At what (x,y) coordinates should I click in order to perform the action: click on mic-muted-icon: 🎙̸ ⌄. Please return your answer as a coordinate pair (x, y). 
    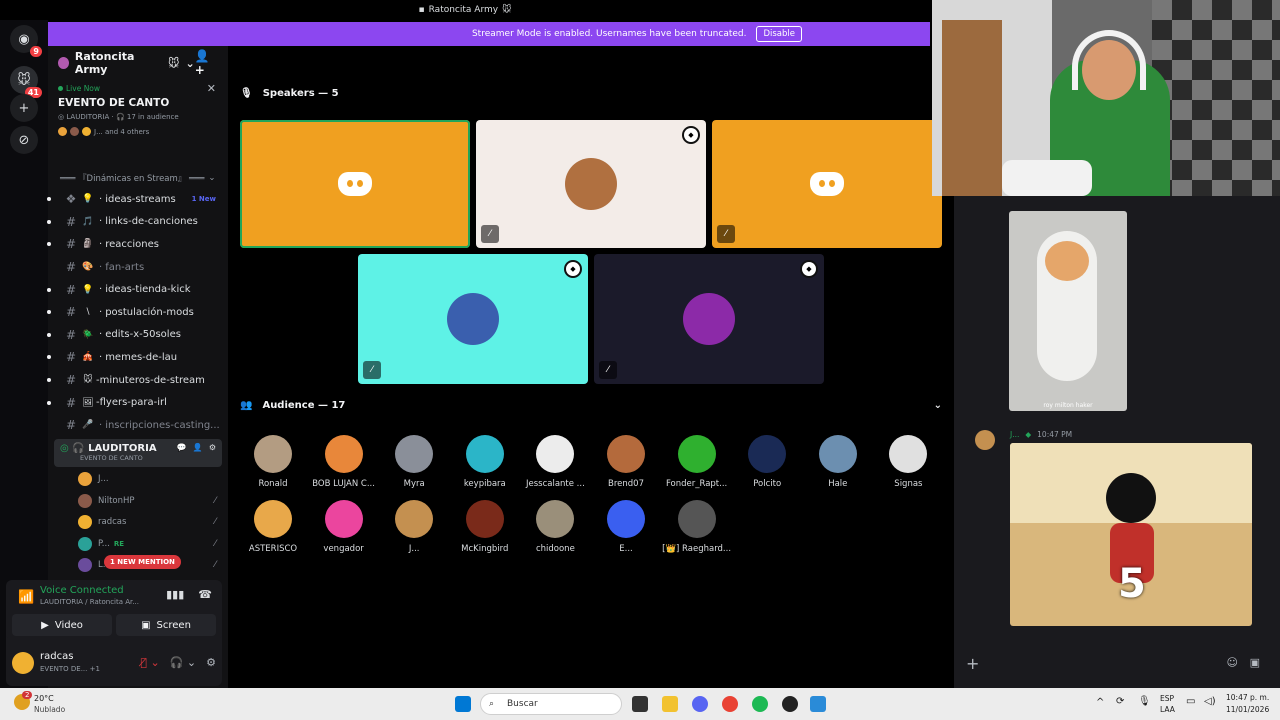
    Looking at the image, I should click on (149, 662).